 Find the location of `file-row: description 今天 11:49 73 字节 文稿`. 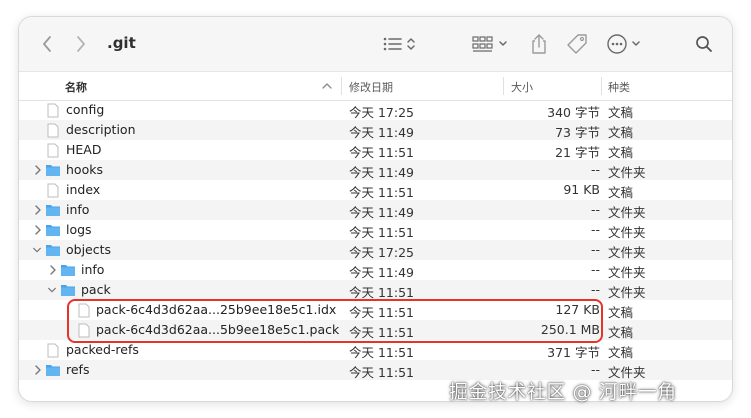

file-row: description 今天 11:49 73 字节 文稿 is located at coordinates (375, 130).